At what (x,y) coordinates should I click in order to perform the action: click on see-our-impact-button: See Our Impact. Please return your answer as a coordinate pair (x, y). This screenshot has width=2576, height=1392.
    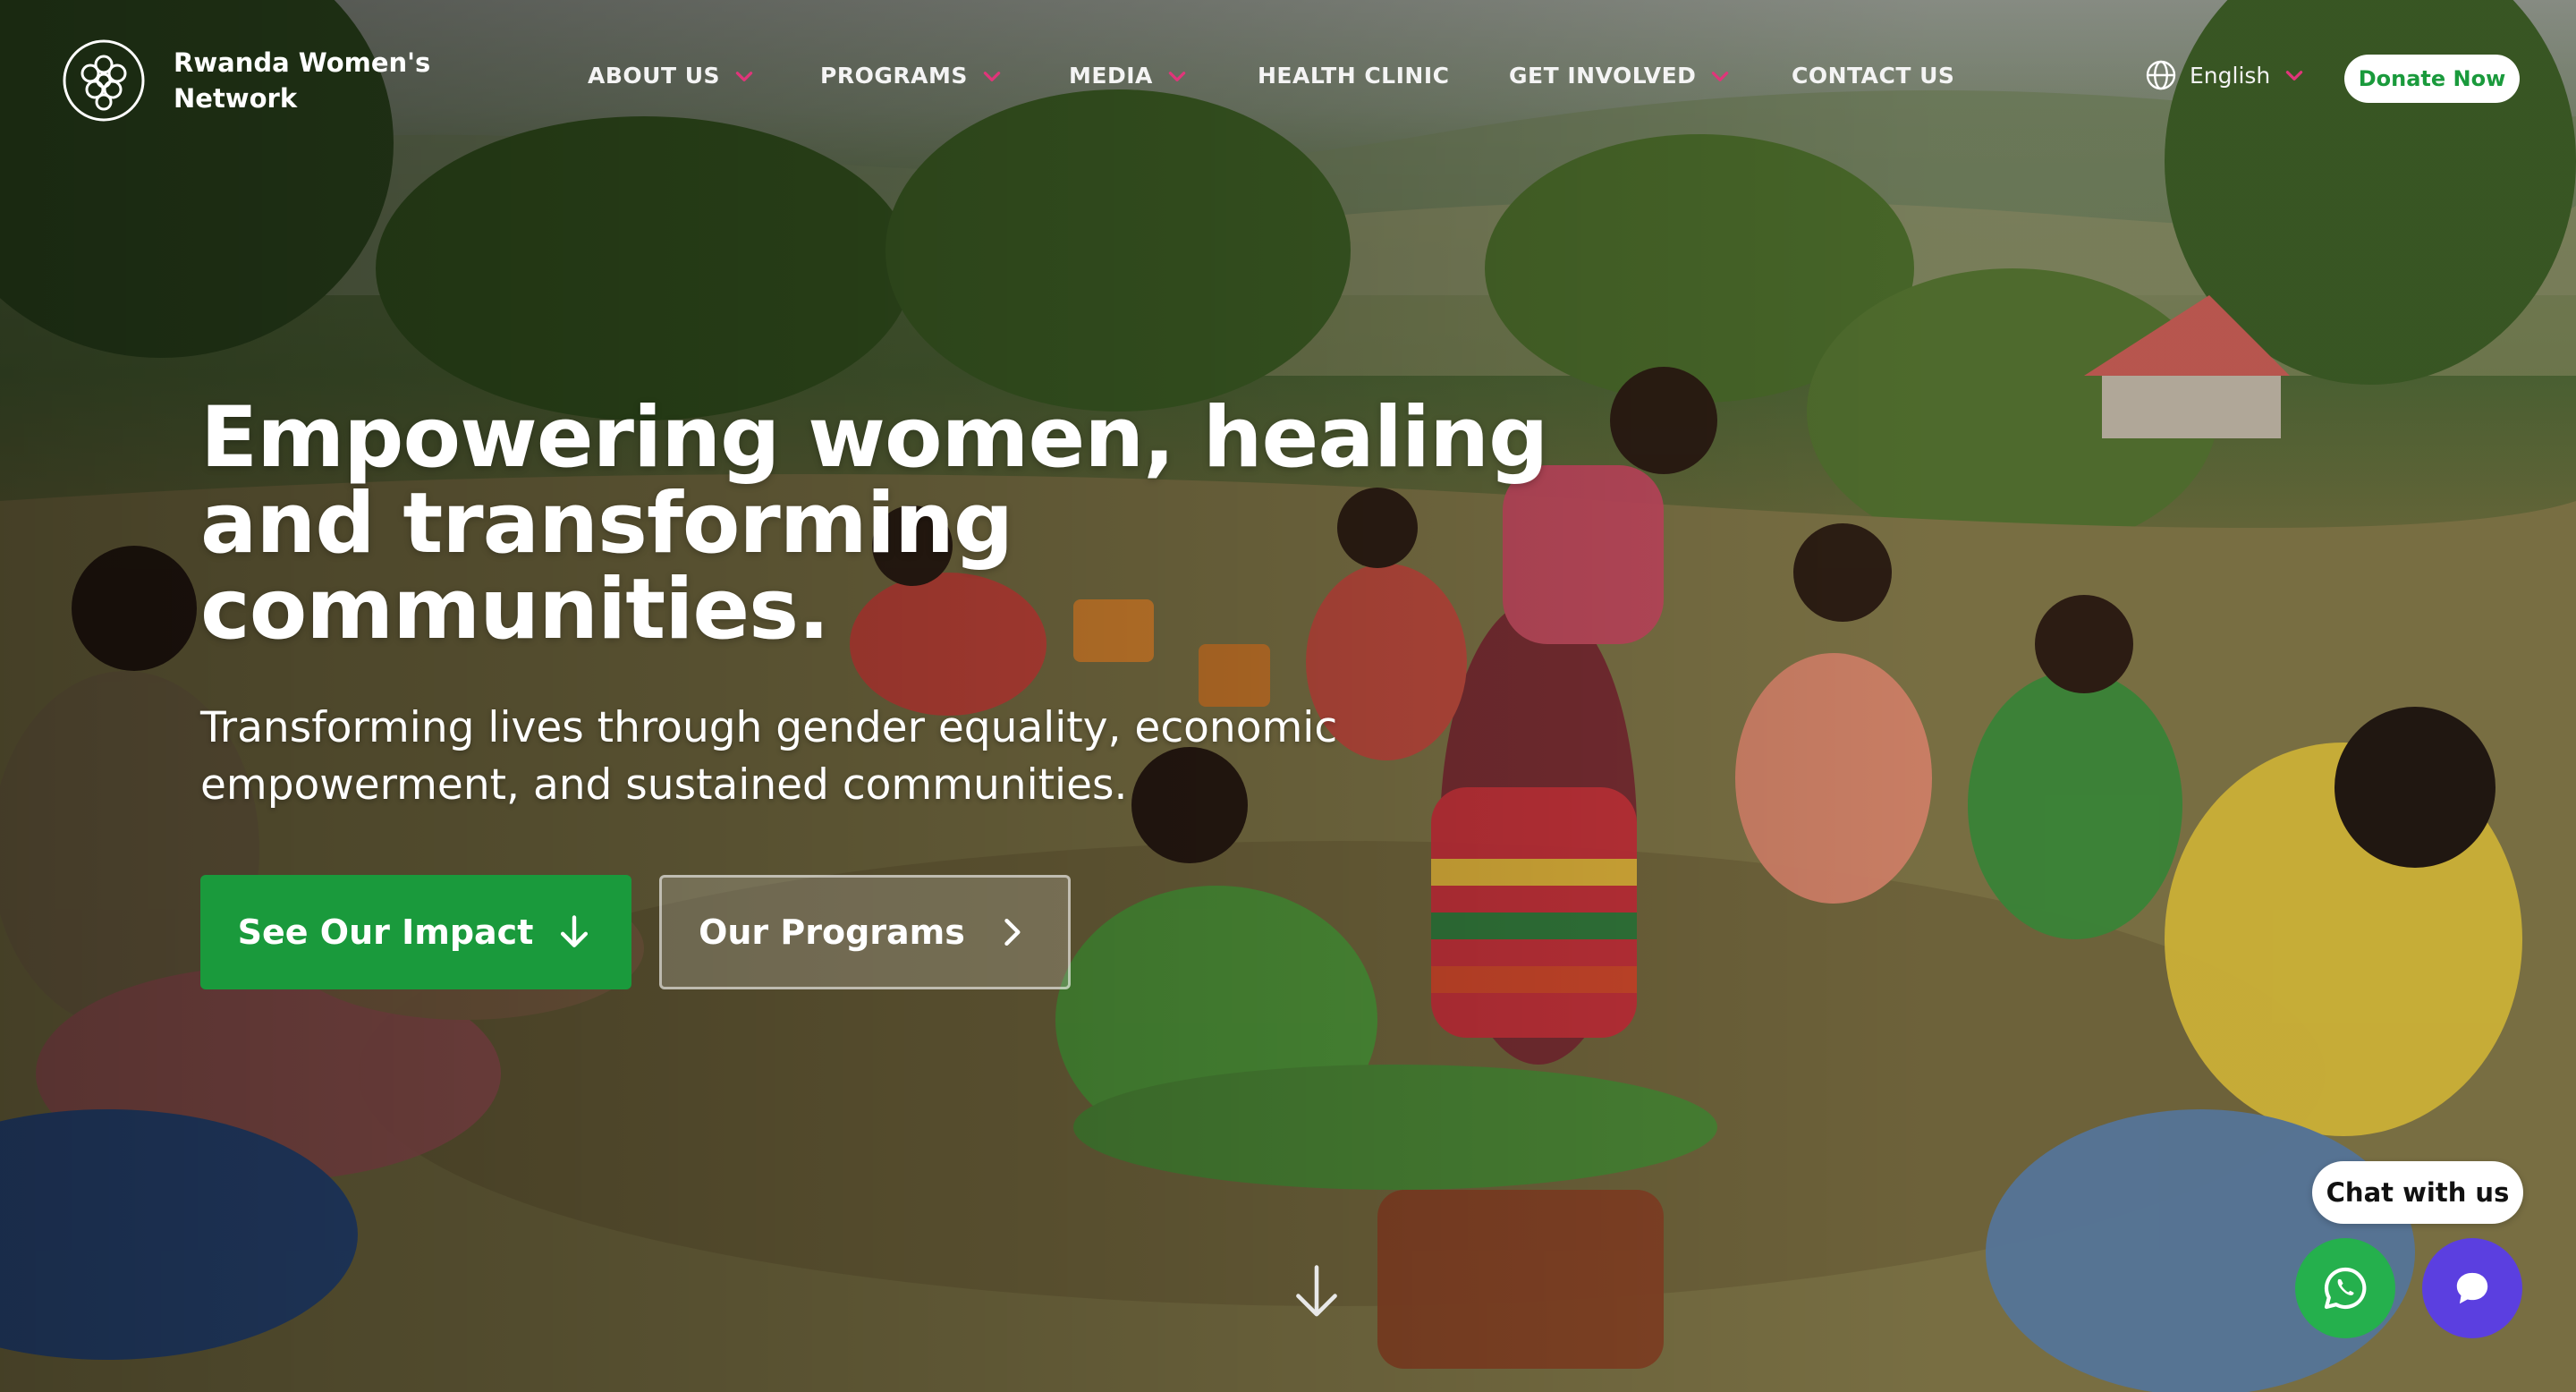
    Looking at the image, I should click on (415, 932).